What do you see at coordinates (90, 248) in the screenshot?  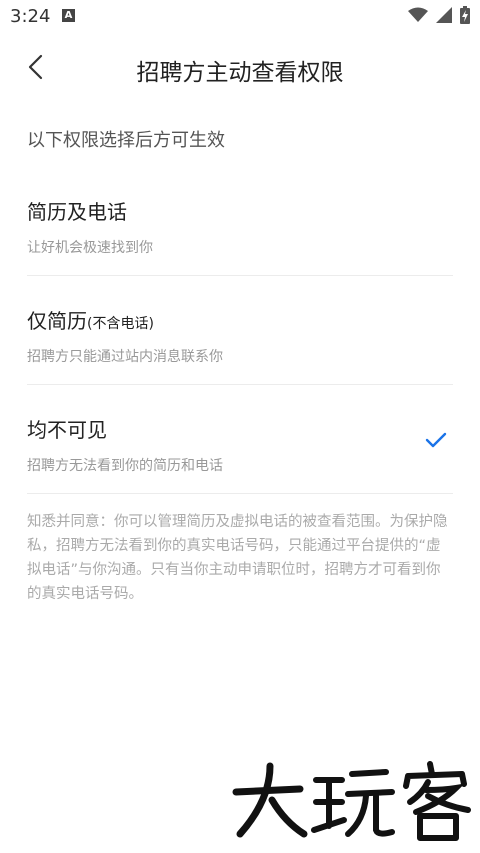 I see `option-desc: 让好机会极速找到你` at bounding box center [90, 248].